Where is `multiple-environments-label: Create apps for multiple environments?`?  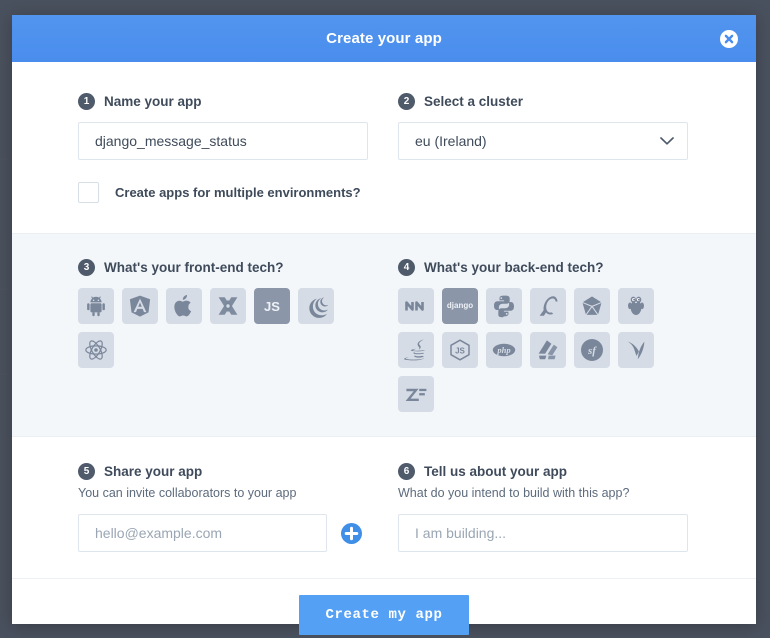
multiple-environments-label: Create apps for multiple environments? is located at coordinates (238, 192).